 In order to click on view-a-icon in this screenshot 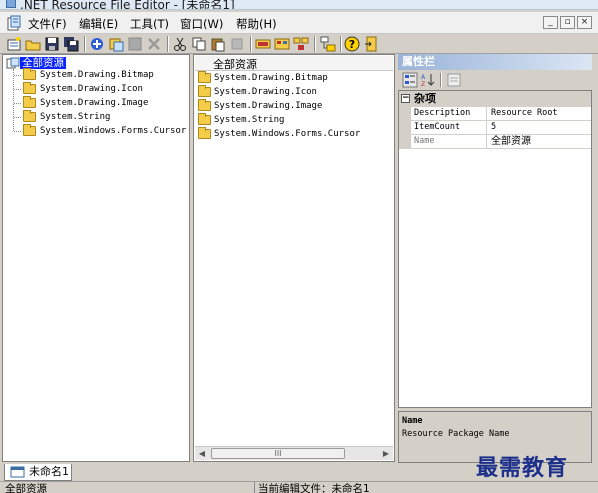, I will do `click(263, 44)`.